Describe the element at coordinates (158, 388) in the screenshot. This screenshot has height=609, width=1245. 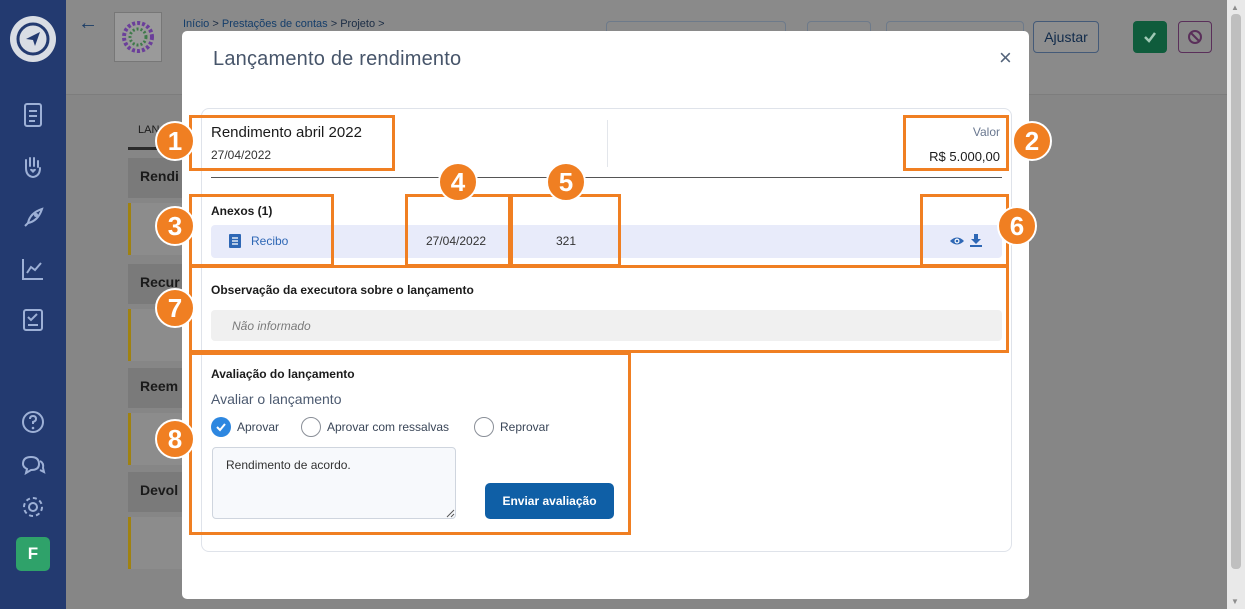
I see `section-header: Reem` at that location.